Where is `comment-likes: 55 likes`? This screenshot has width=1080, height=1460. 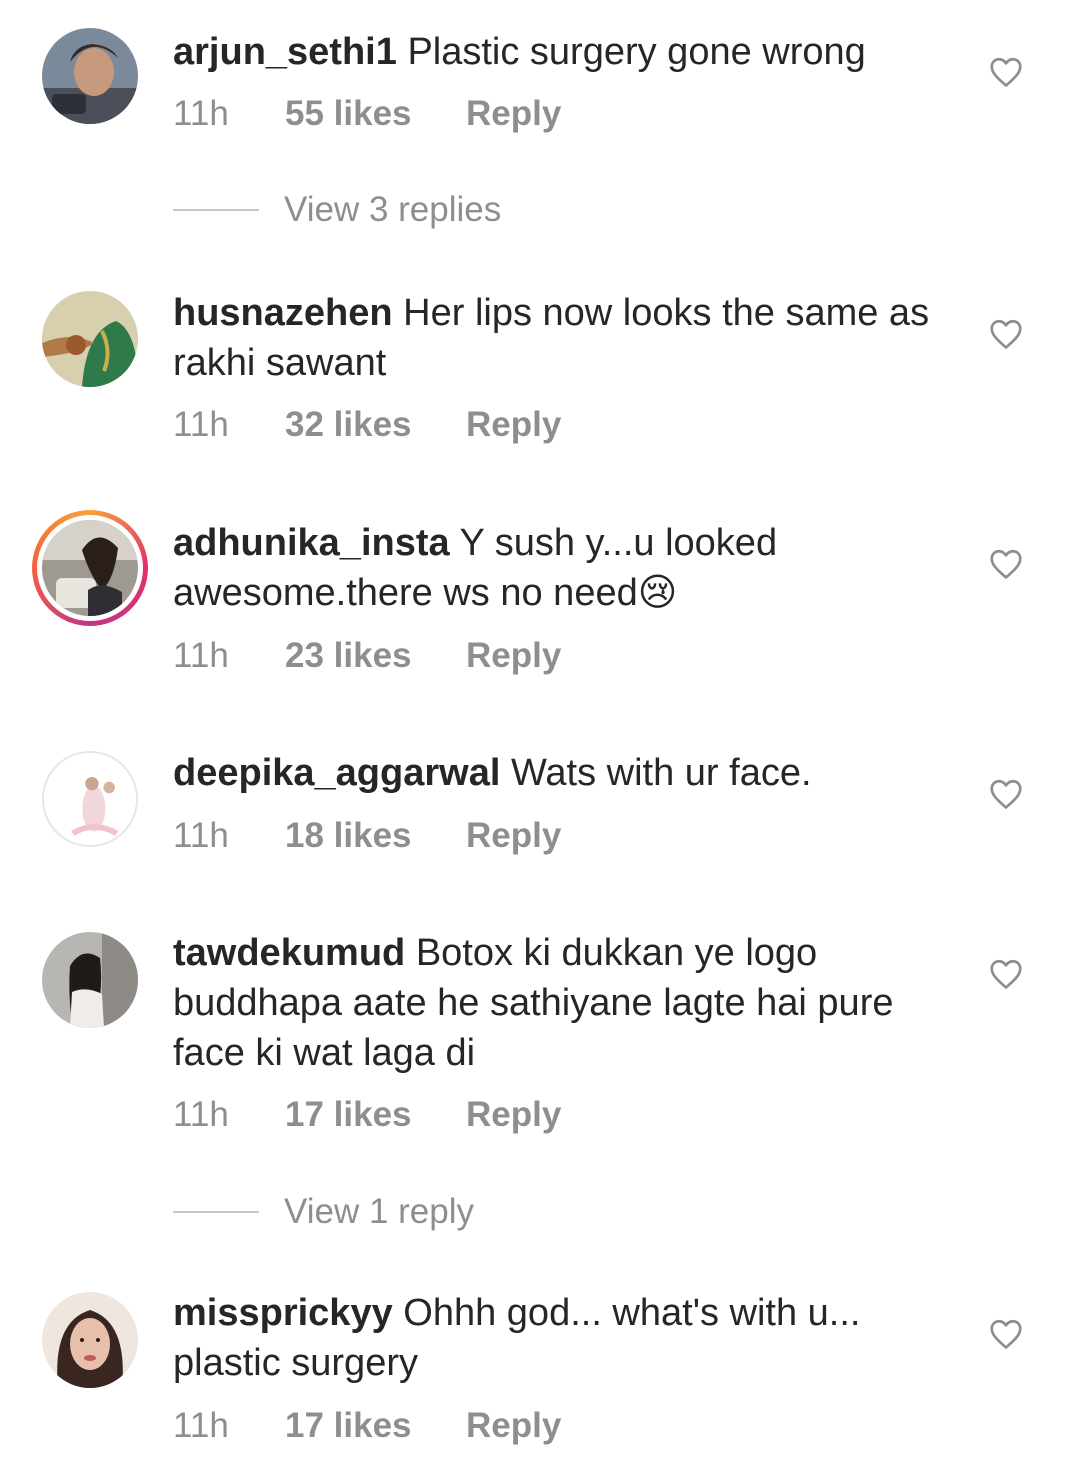
comment-likes: 55 likes is located at coordinates (375, 114).